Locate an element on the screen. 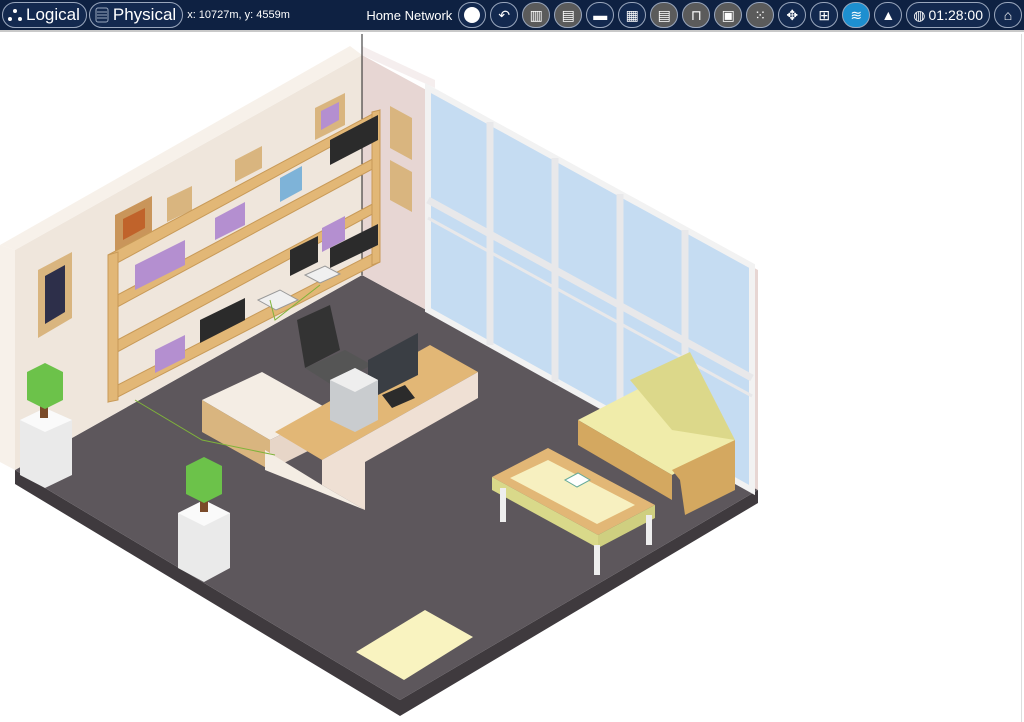  move-button: ✥ is located at coordinates (792, 15).